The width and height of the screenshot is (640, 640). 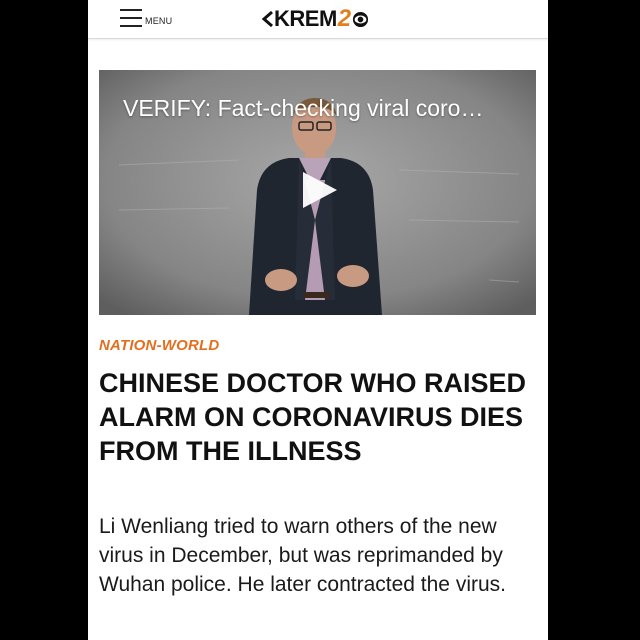 What do you see at coordinates (344, 18) in the screenshot?
I see `logo-channel-number: 2` at bounding box center [344, 18].